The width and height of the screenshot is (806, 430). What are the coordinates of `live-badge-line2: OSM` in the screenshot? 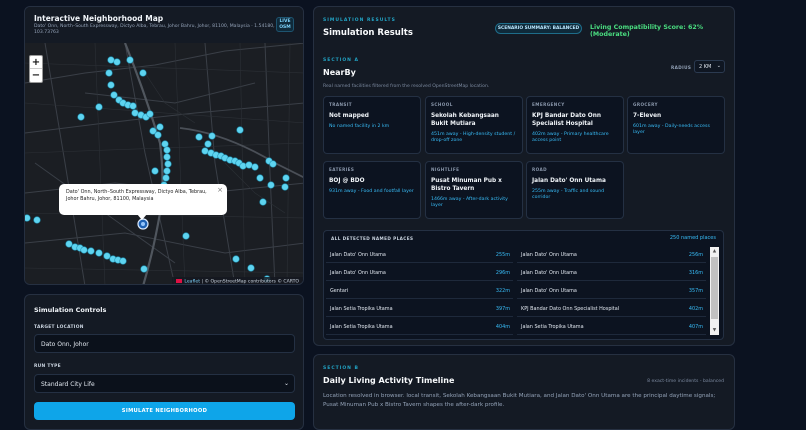 It's located at (285, 27).